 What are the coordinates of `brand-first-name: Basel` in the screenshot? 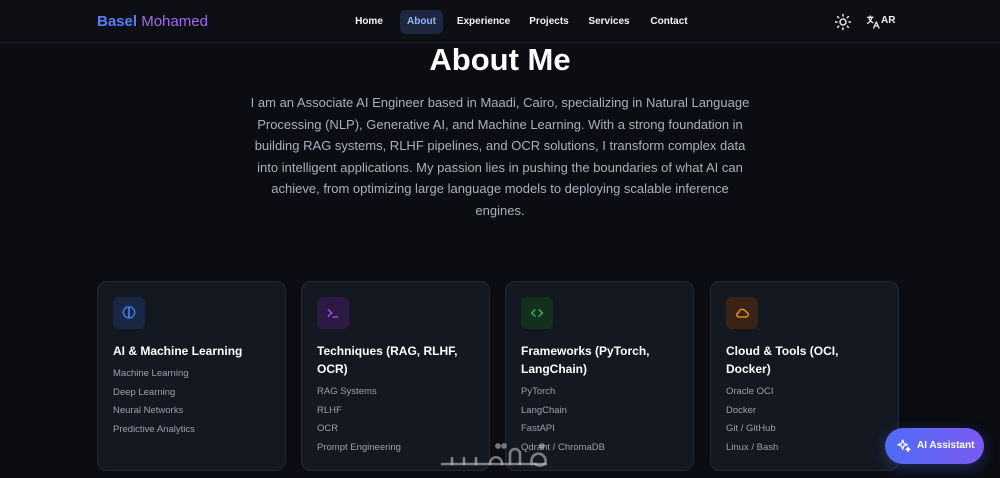 It's located at (117, 21).